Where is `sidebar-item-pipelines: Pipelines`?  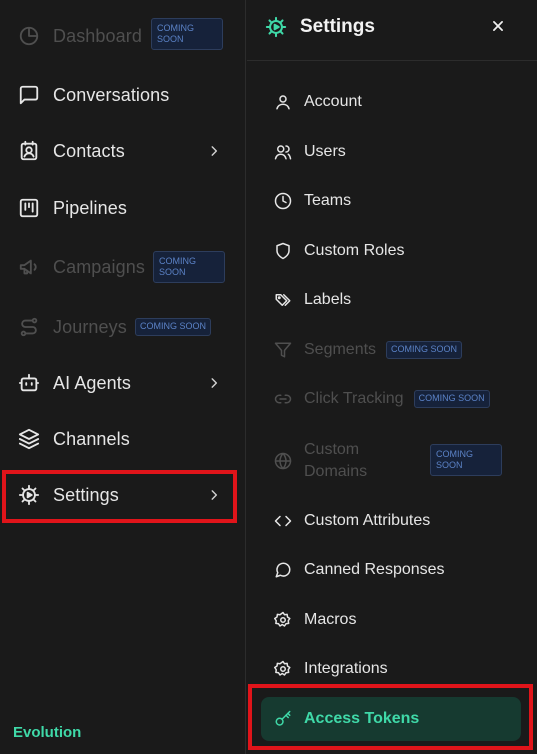
sidebar-item-pipelines: Pipelines is located at coordinates (123, 208).